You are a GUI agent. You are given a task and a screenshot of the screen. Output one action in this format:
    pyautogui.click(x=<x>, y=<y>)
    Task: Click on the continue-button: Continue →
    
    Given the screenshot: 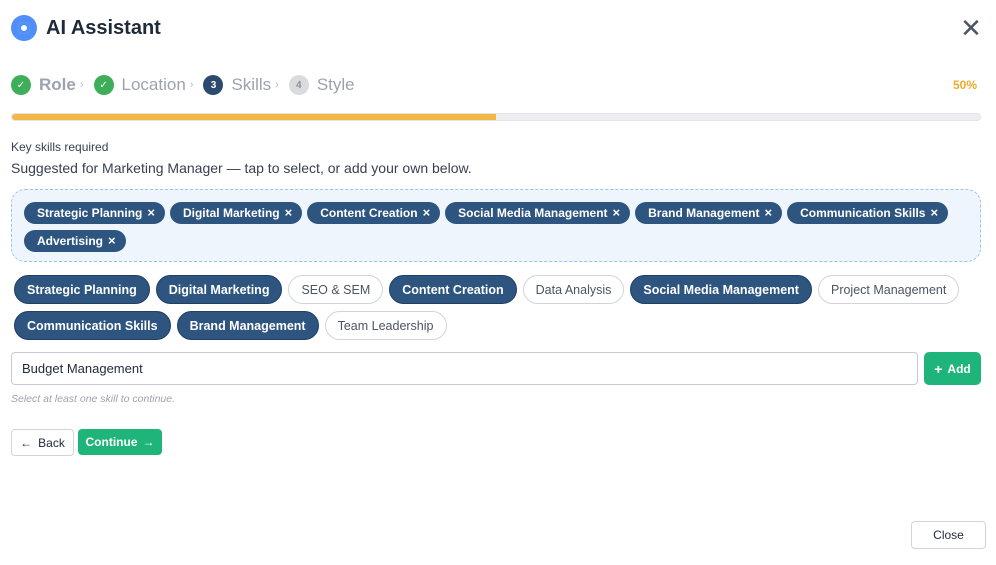 What is the action you would take?
    pyautogui.click(x=120, y=442)
    